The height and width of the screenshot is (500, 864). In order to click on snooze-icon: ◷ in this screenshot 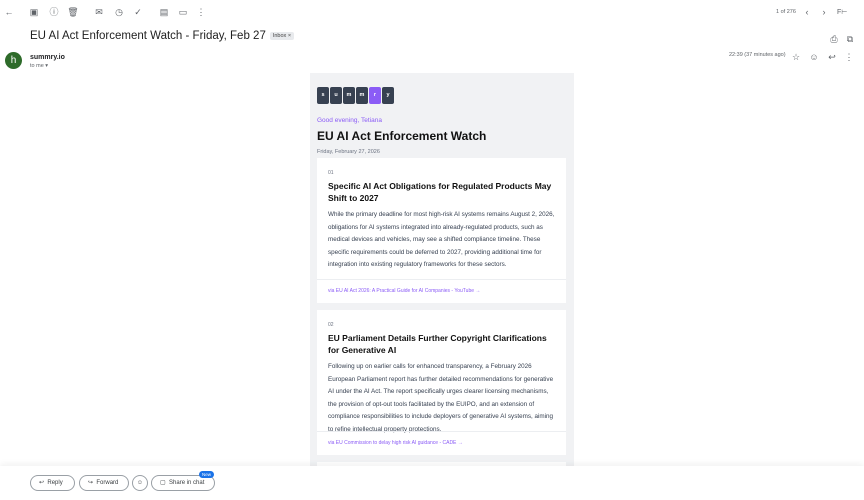, I will do `click(119, 12)`.